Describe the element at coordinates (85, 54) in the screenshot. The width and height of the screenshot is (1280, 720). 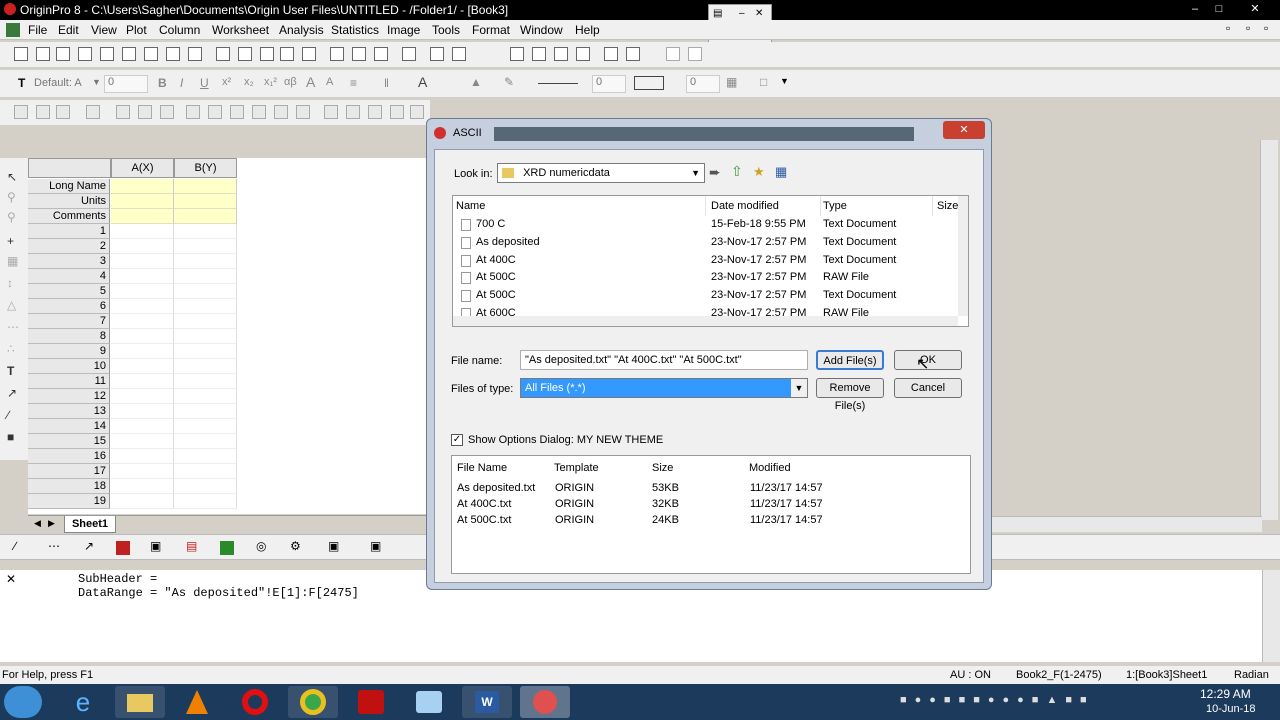
I see `new-graph-icon` at that location.